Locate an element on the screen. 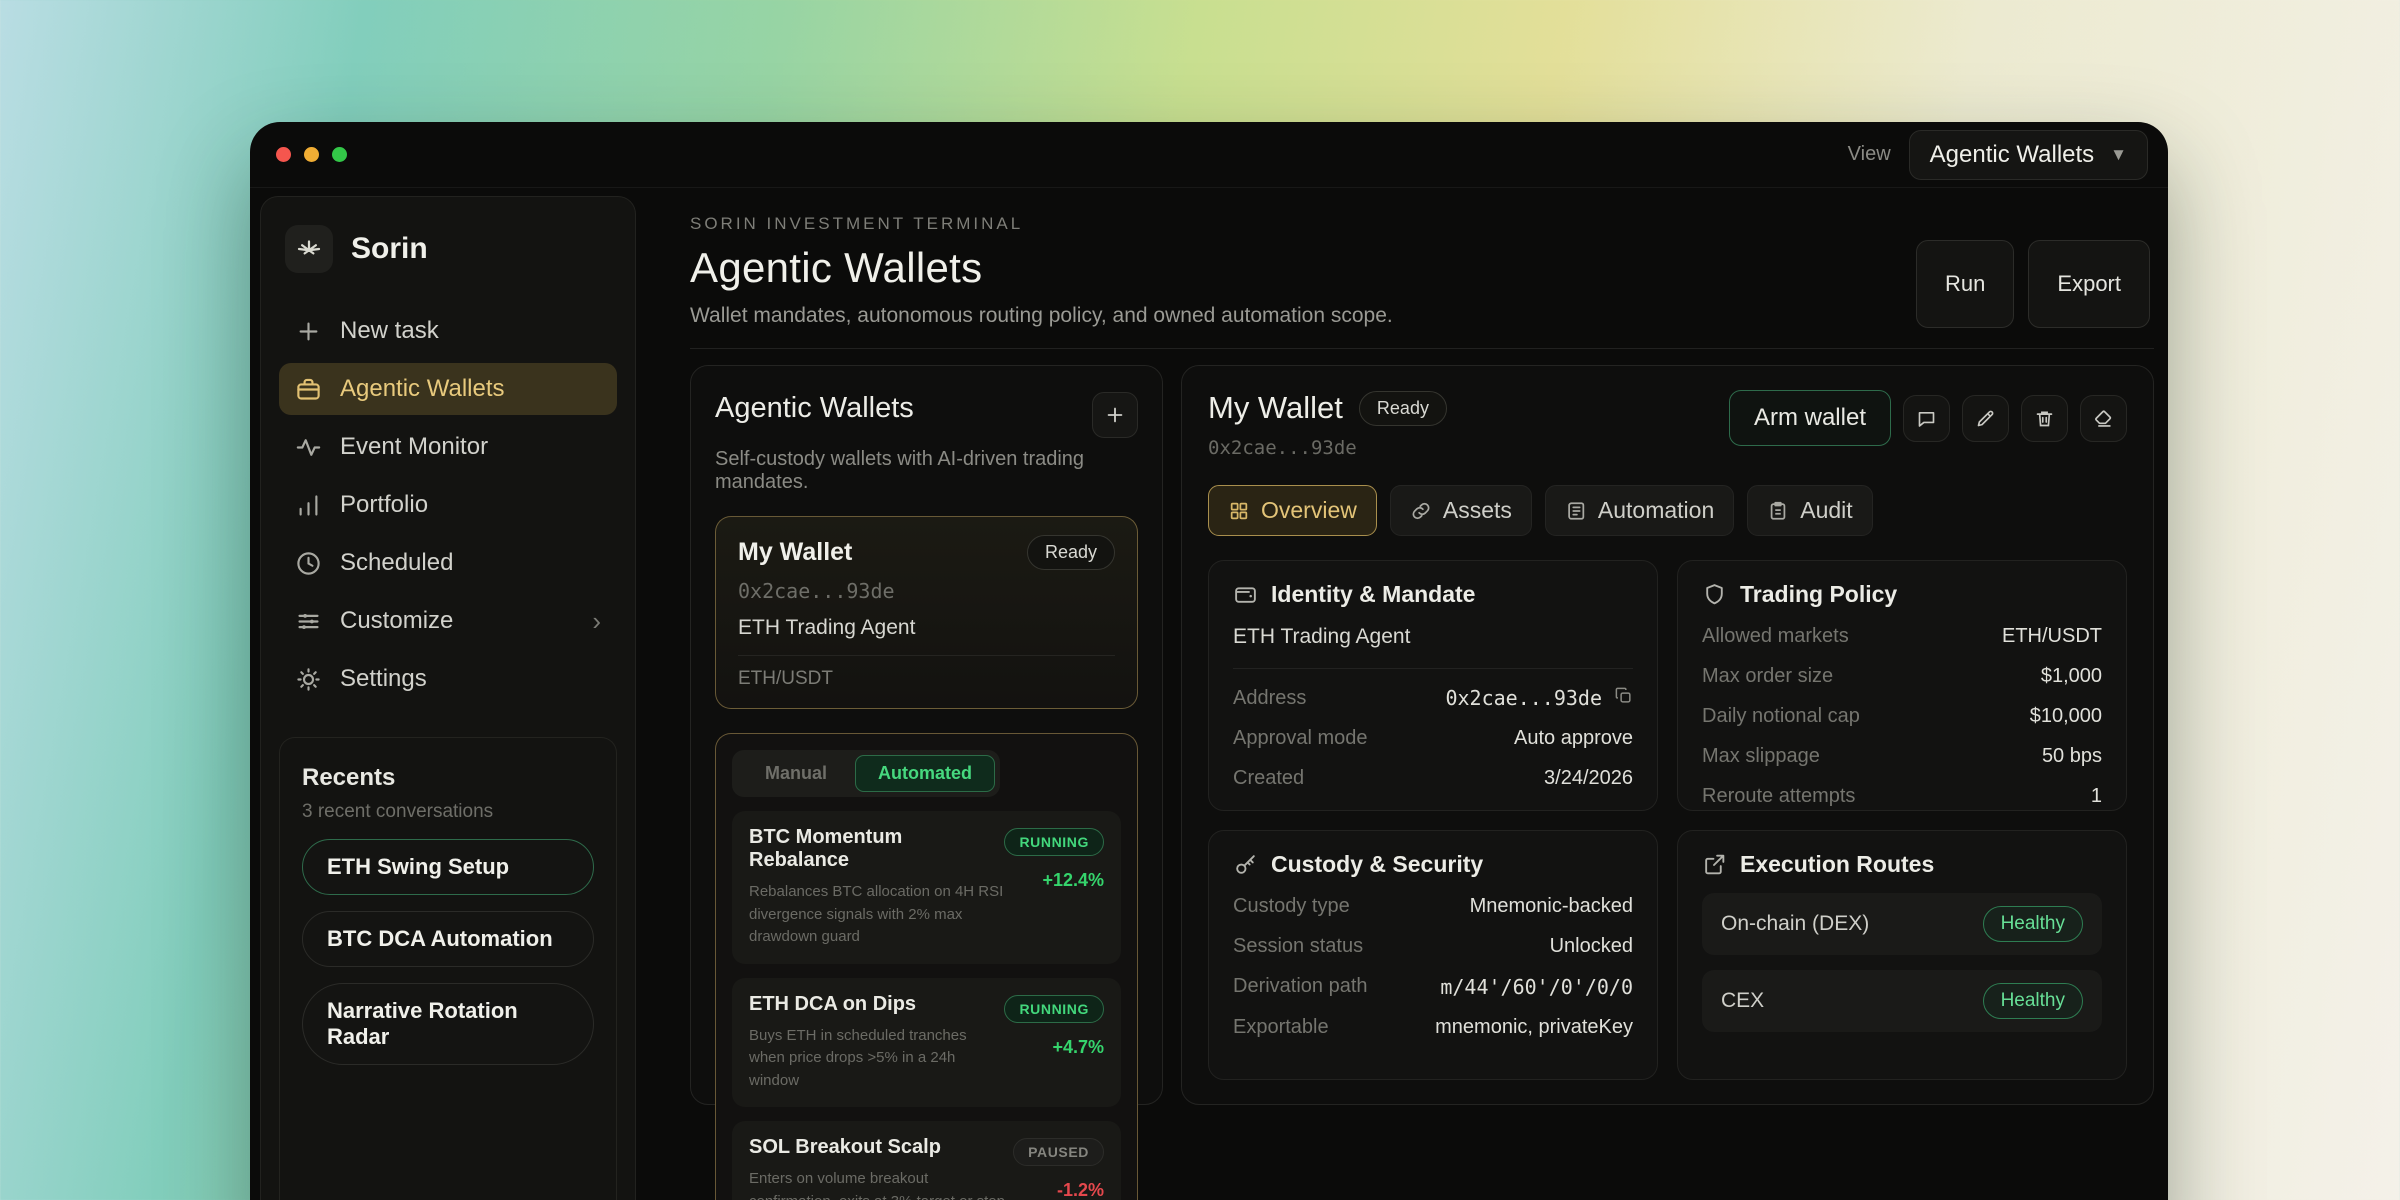 This screenshot has height=1200, width=2400. detail-tabs: Overview Assets Automation Audit is located at coordinates (1667, 510).